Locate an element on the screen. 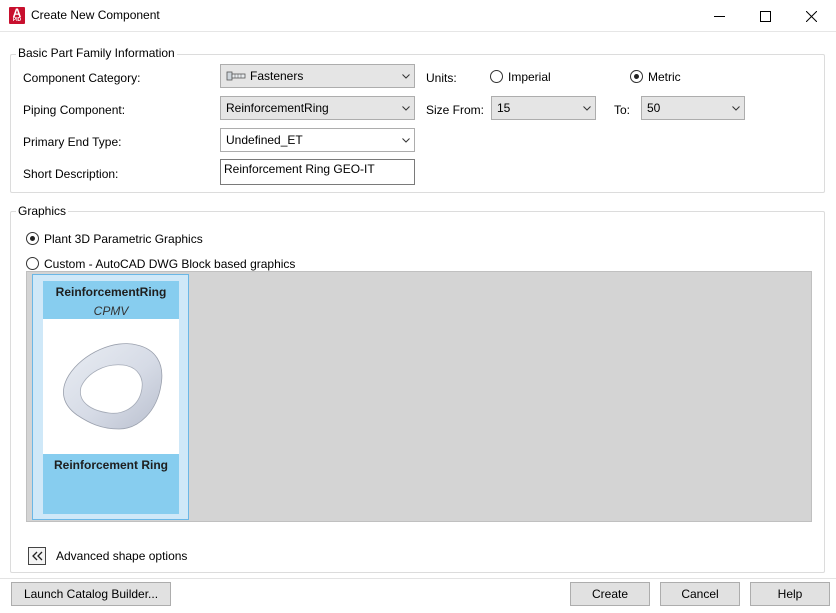 This screenshot has height=613, width=836. piping-component-label: Piping Component: is located at coordinates (74, 110).